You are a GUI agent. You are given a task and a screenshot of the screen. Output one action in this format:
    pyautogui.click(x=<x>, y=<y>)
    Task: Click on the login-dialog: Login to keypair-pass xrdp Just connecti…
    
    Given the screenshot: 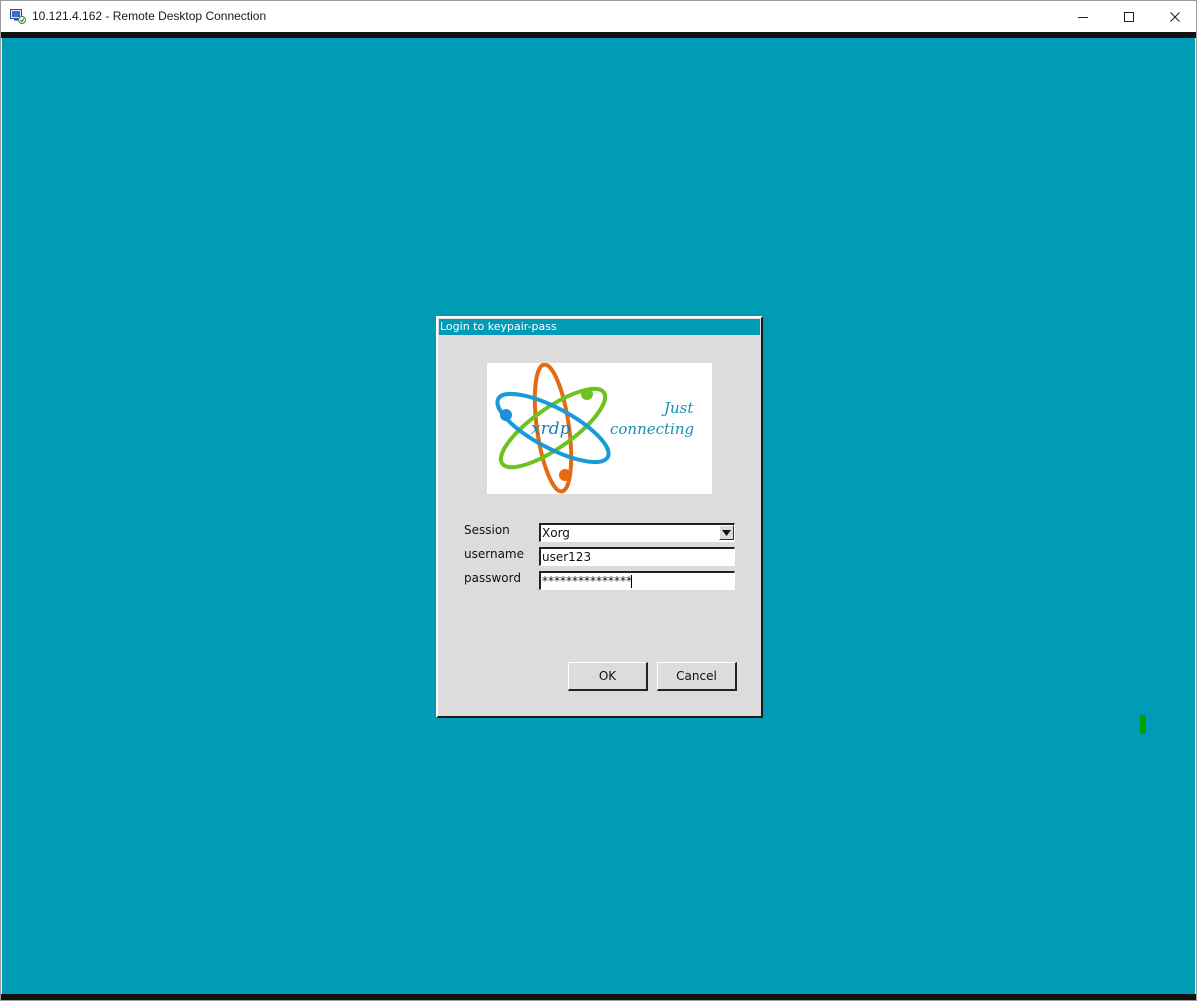 What is the action you would take?
    pyautogui.click(x=599, y=517)
    